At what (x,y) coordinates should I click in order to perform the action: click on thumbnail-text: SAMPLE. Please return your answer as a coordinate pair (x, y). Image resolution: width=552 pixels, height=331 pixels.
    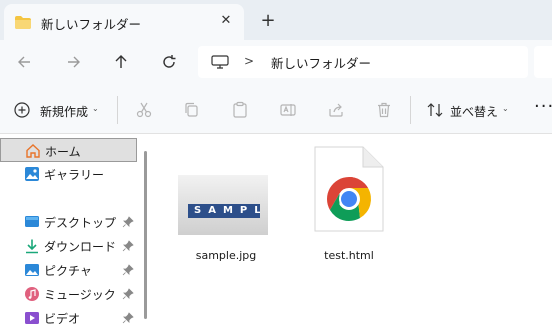
    Looking at the image, I should click on (224, 211).